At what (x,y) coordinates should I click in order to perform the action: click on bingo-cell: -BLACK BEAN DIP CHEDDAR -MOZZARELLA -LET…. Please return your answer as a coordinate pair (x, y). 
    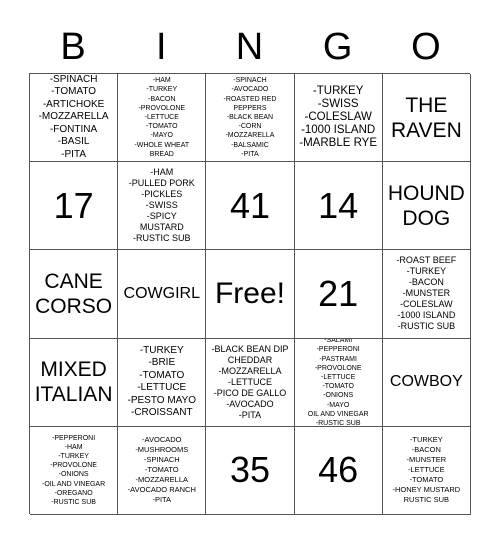
    Looking at the image, I should click on (250, 382).